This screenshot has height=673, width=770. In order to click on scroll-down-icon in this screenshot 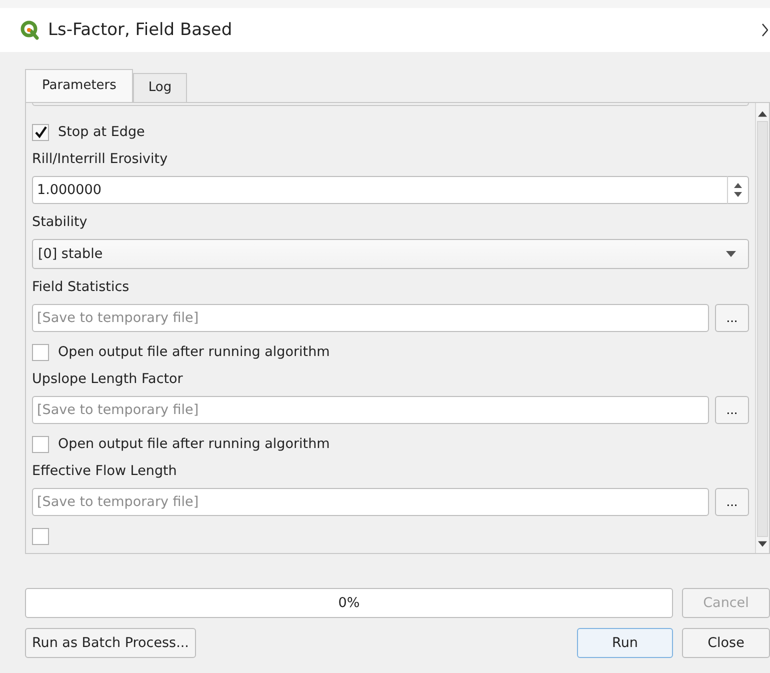, I will do `click(762, 544)`.